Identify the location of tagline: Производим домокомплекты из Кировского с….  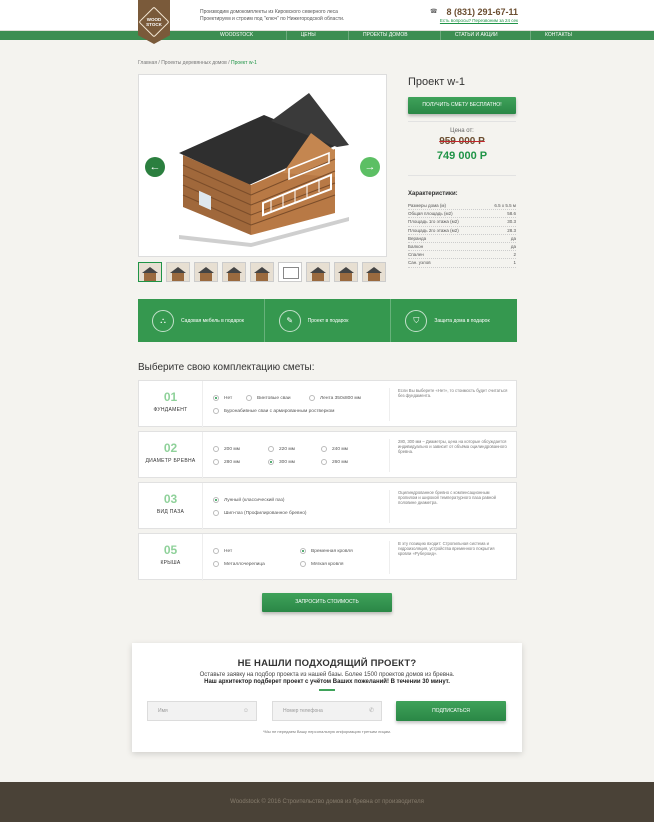
(290, 15).